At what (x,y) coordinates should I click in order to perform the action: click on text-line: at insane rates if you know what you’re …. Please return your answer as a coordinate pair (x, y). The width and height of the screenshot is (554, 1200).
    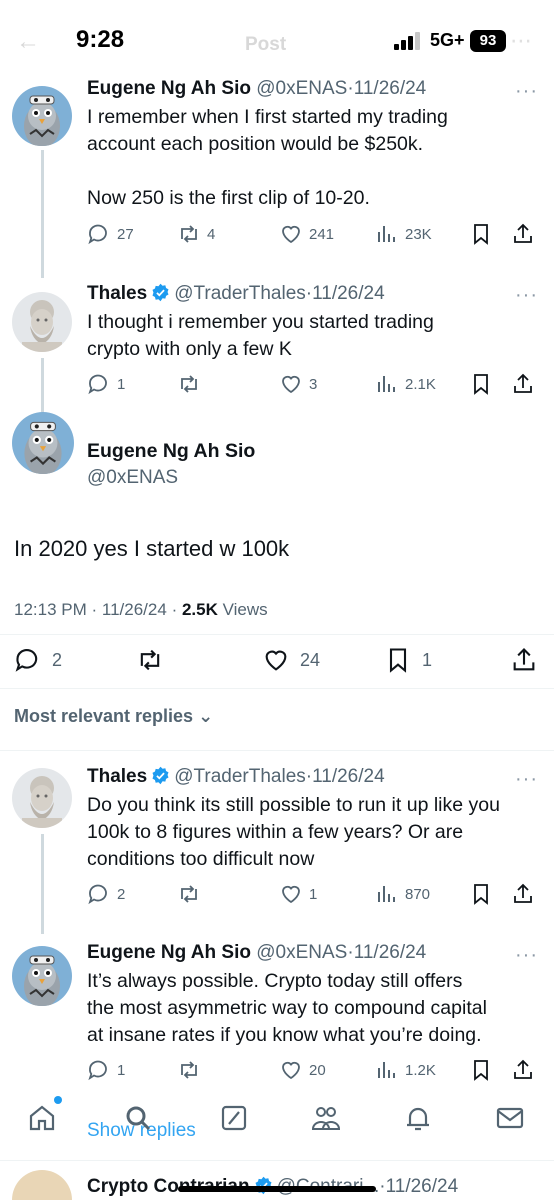
    Looking at the image, I should click on (284, 1035).